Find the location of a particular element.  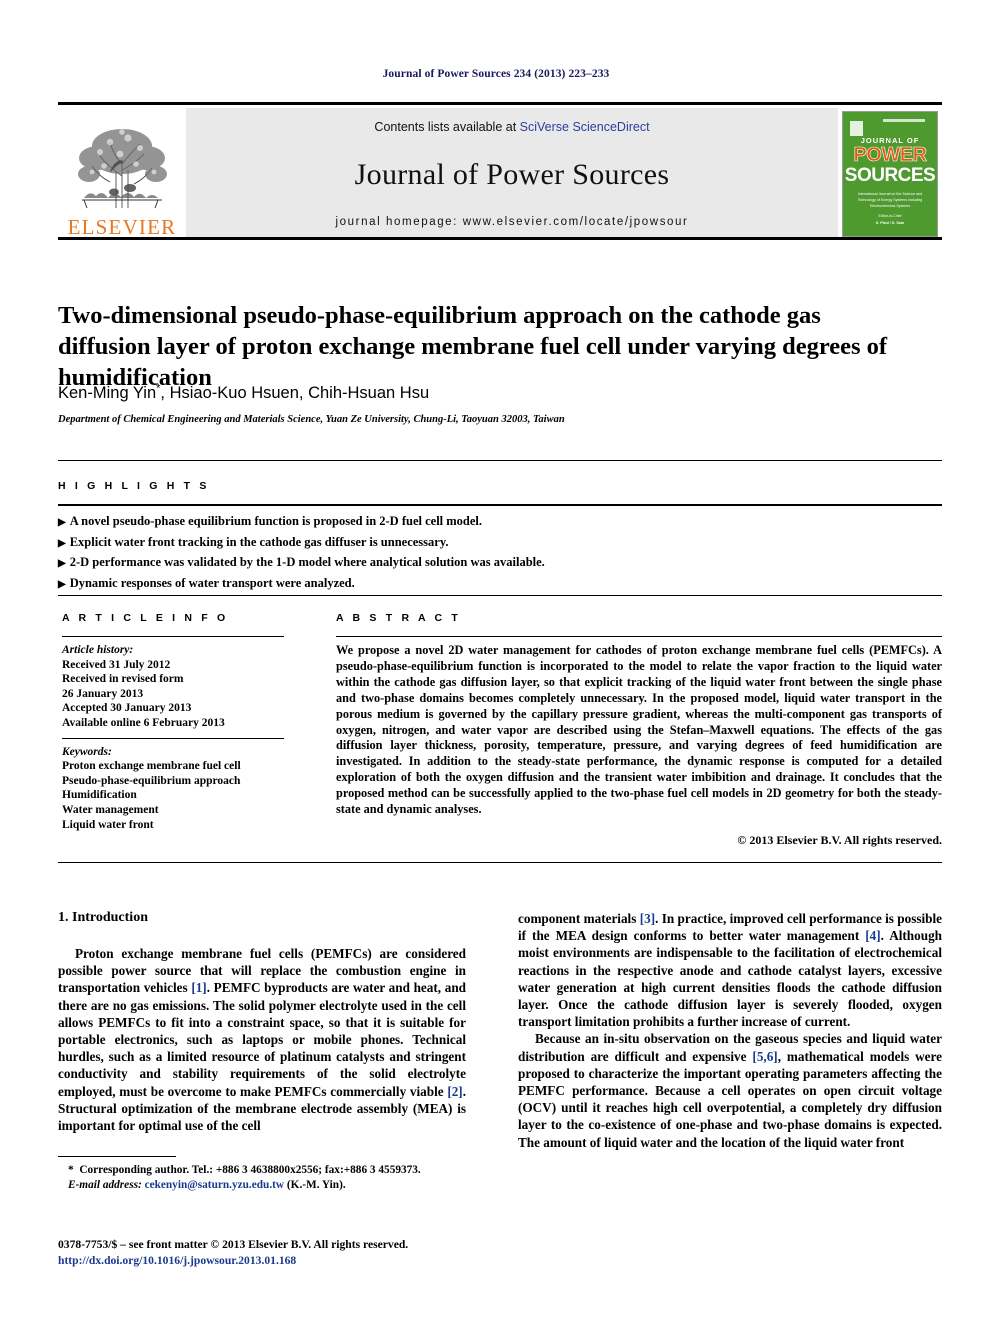

keyword-item: Pseudo-phase-equilibrium approach is located at coordinates (151, 780).